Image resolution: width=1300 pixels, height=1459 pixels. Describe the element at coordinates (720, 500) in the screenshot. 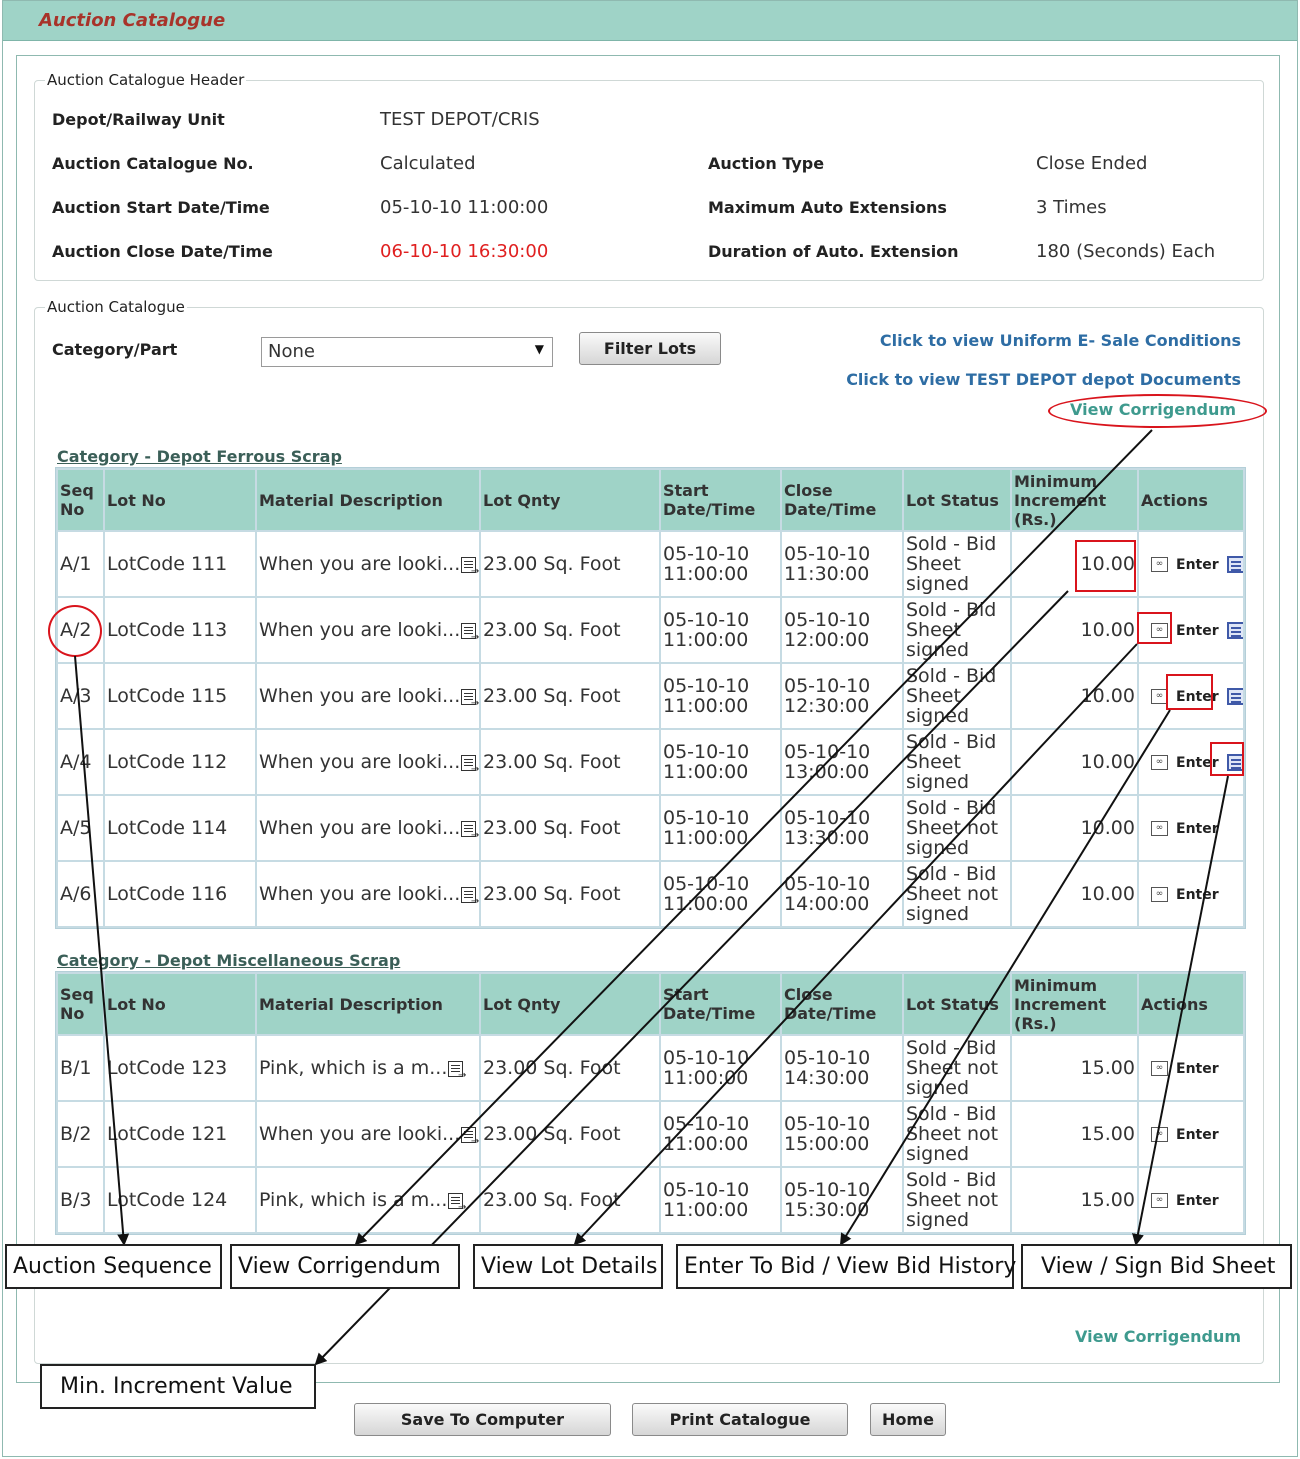

I see `col-start: Start Date/Time` at that location.